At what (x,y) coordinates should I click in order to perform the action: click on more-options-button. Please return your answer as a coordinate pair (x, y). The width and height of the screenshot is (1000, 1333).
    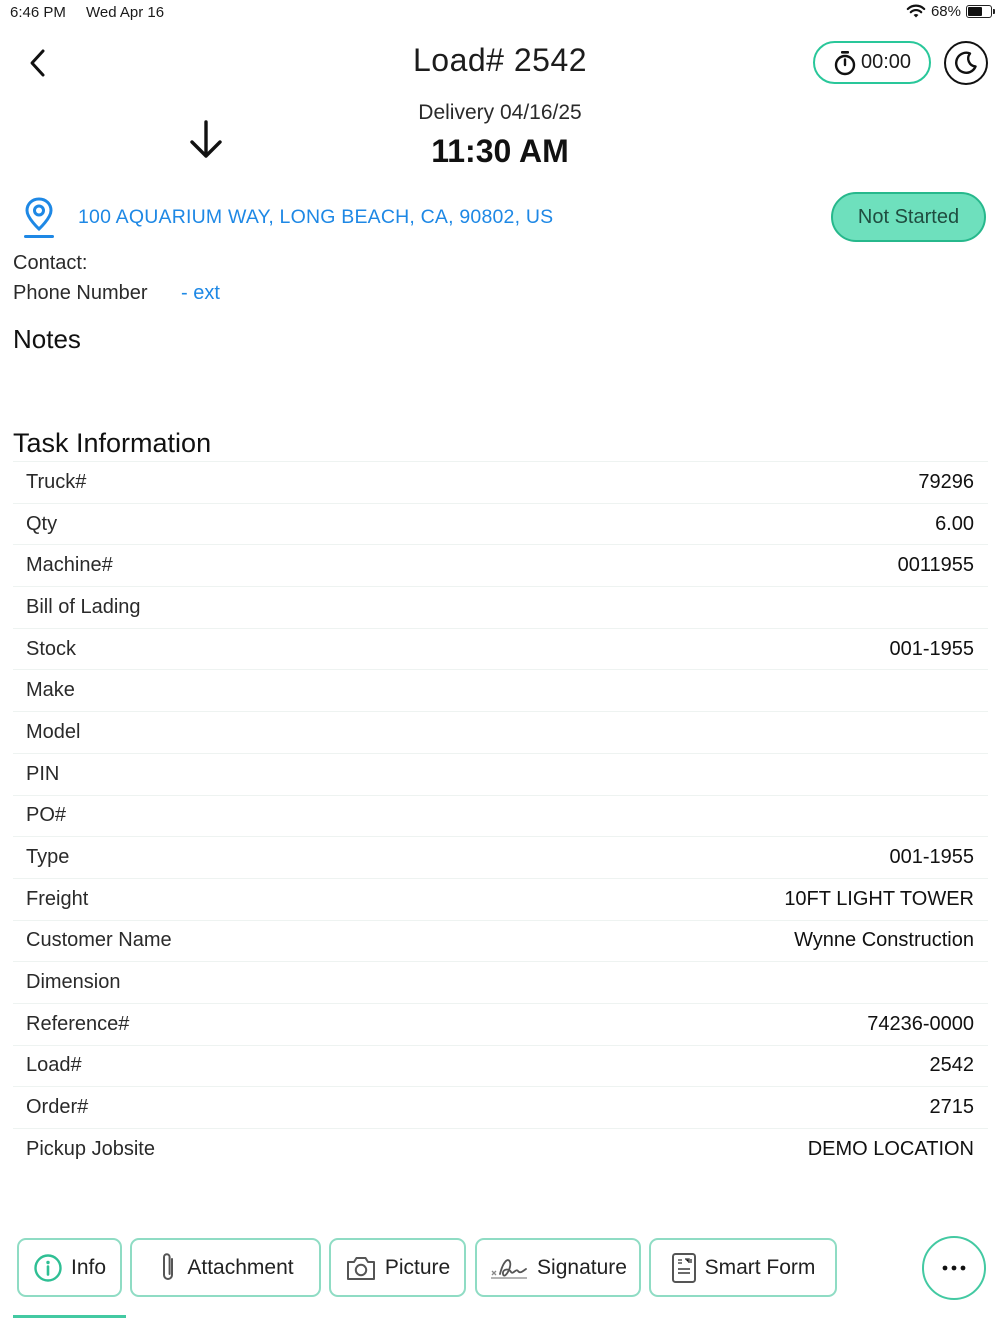
    Looking at the image, I should click on (954, 1268).